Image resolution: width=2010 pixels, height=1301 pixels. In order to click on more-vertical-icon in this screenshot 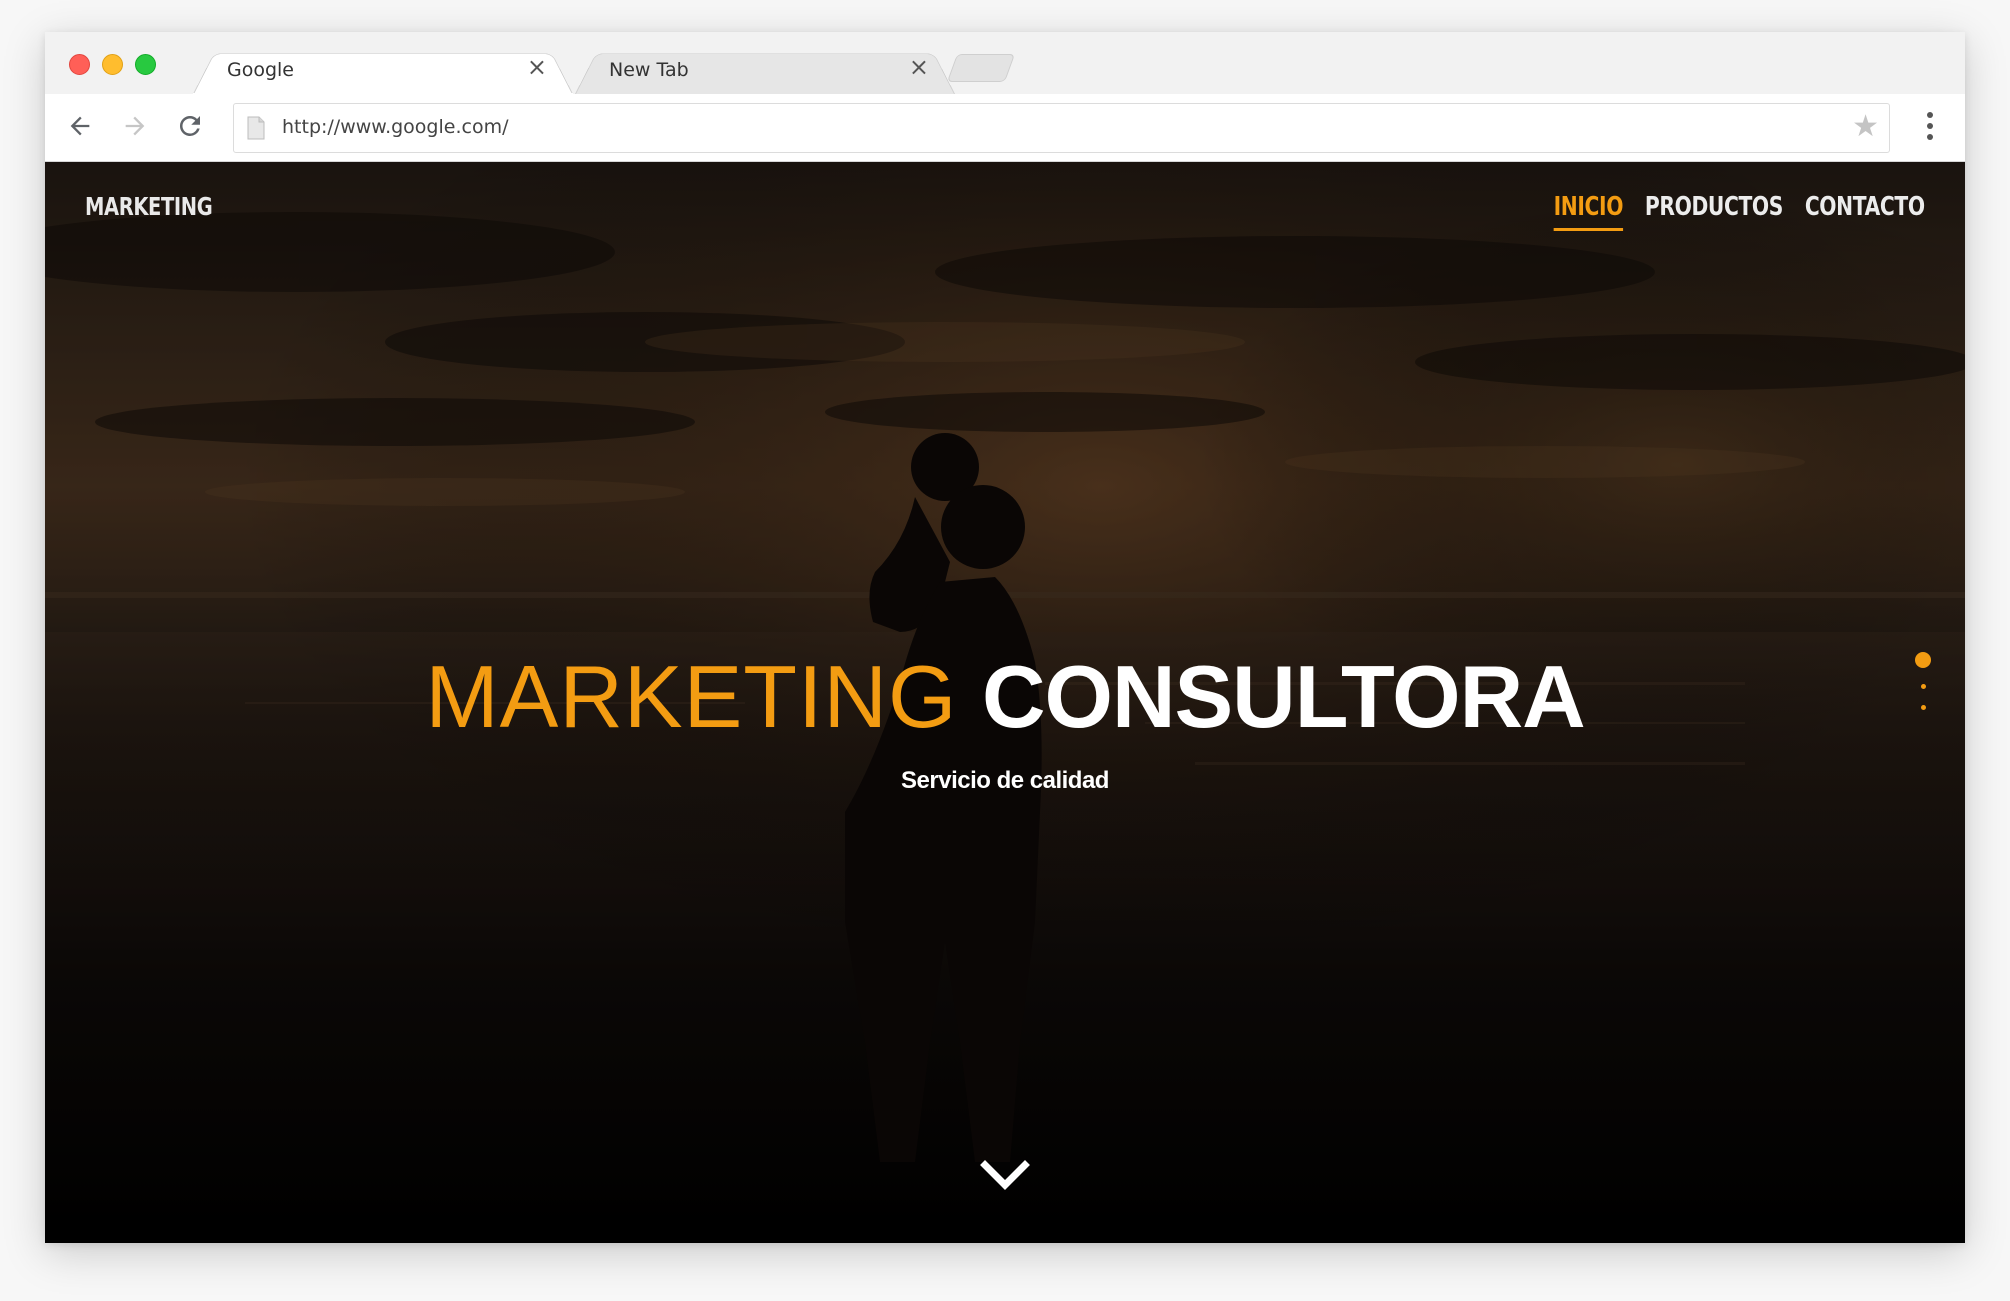, I will do `click(1930, 126)`.